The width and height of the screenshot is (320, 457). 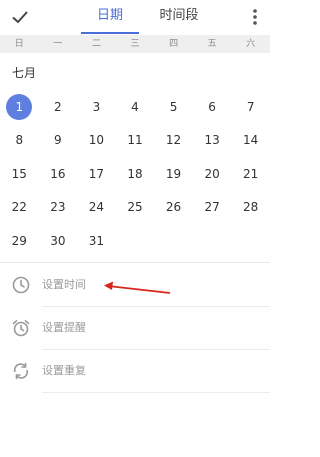 I want to click on calendar-day: 3, so click(x=96, y=107).